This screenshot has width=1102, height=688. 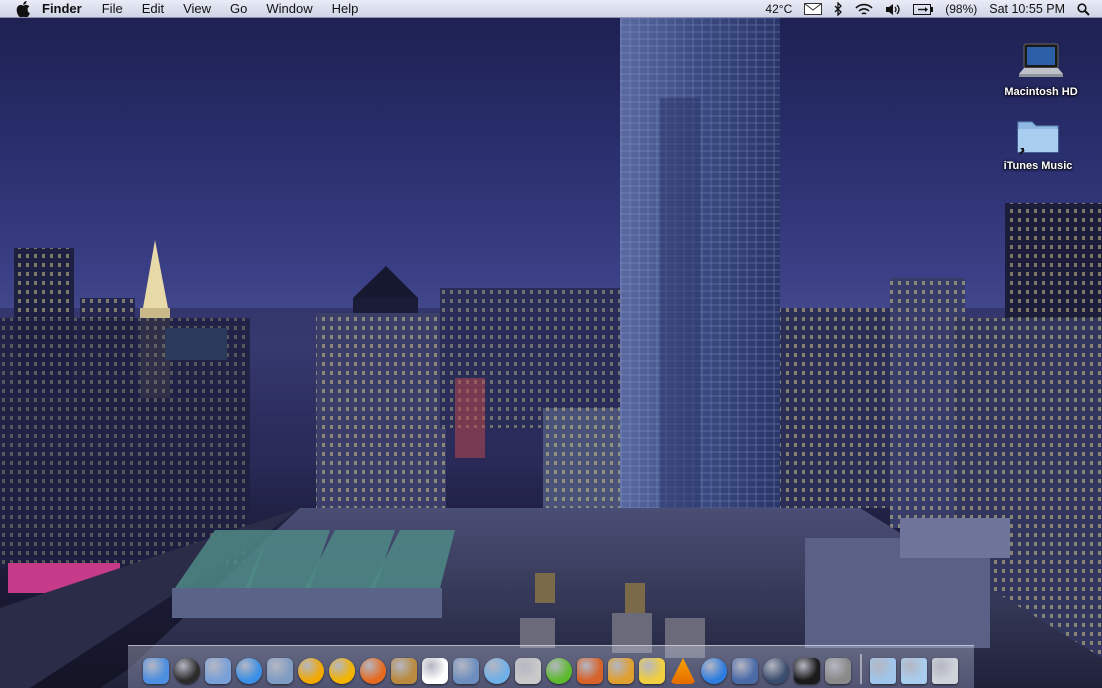 What do you see at coordinates (466, 671) in the screenshot?
I see `dock-iphoto-icon` at bounding box center [466, 671].